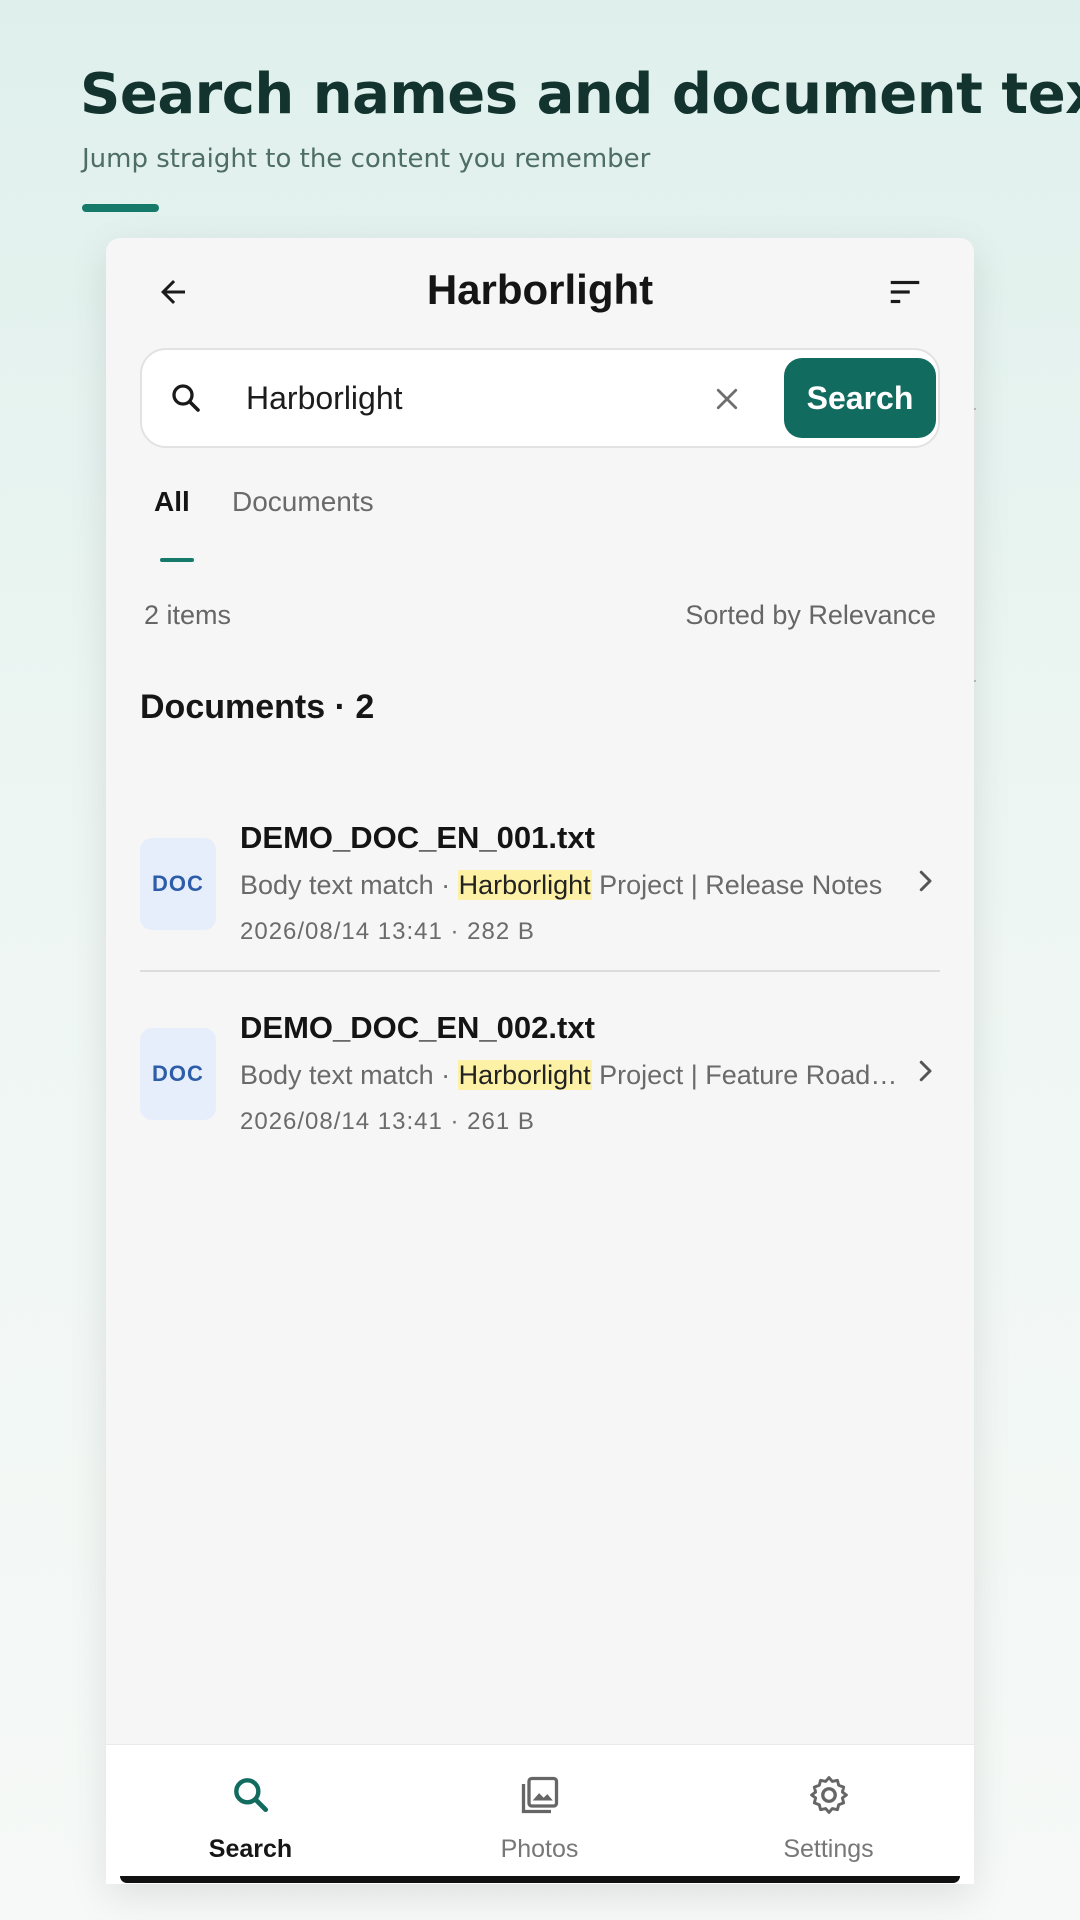  What do you see at coordinates (540, 1879) in the screenshot?
I see `device-bottom-edge` at bounding box center [540, 1879].